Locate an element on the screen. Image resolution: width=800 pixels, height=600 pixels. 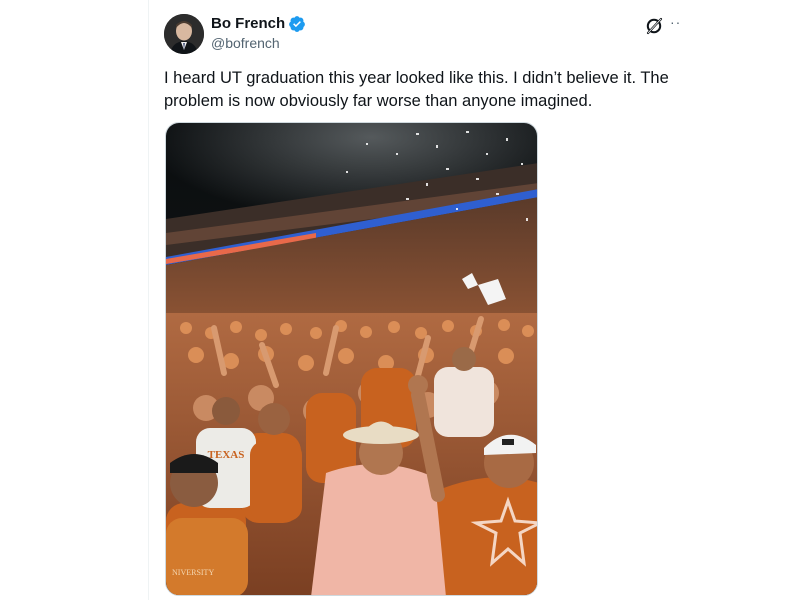
shirt-text: TEXAS is located at coordinates (226, 455).